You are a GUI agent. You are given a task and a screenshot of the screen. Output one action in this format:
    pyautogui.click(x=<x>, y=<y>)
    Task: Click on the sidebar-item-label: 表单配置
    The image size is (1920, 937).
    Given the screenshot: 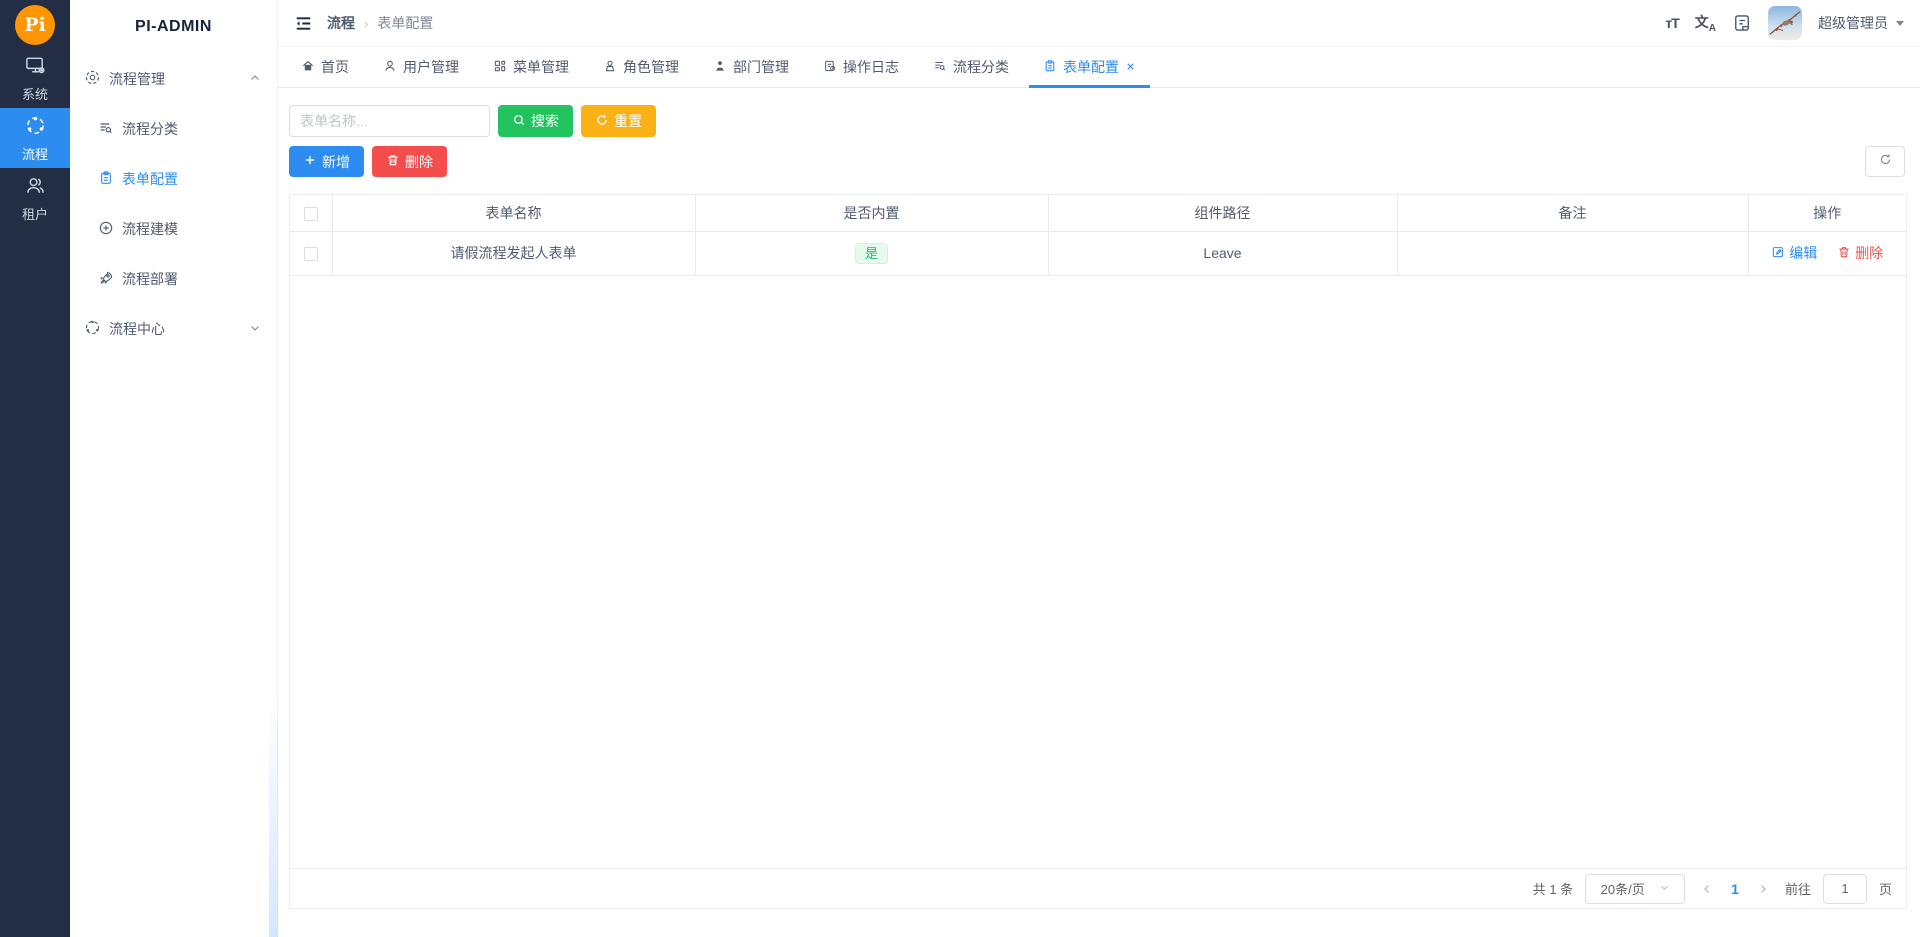 What is the action you would take?
    pyautogui.click(x=150, y=179)
    